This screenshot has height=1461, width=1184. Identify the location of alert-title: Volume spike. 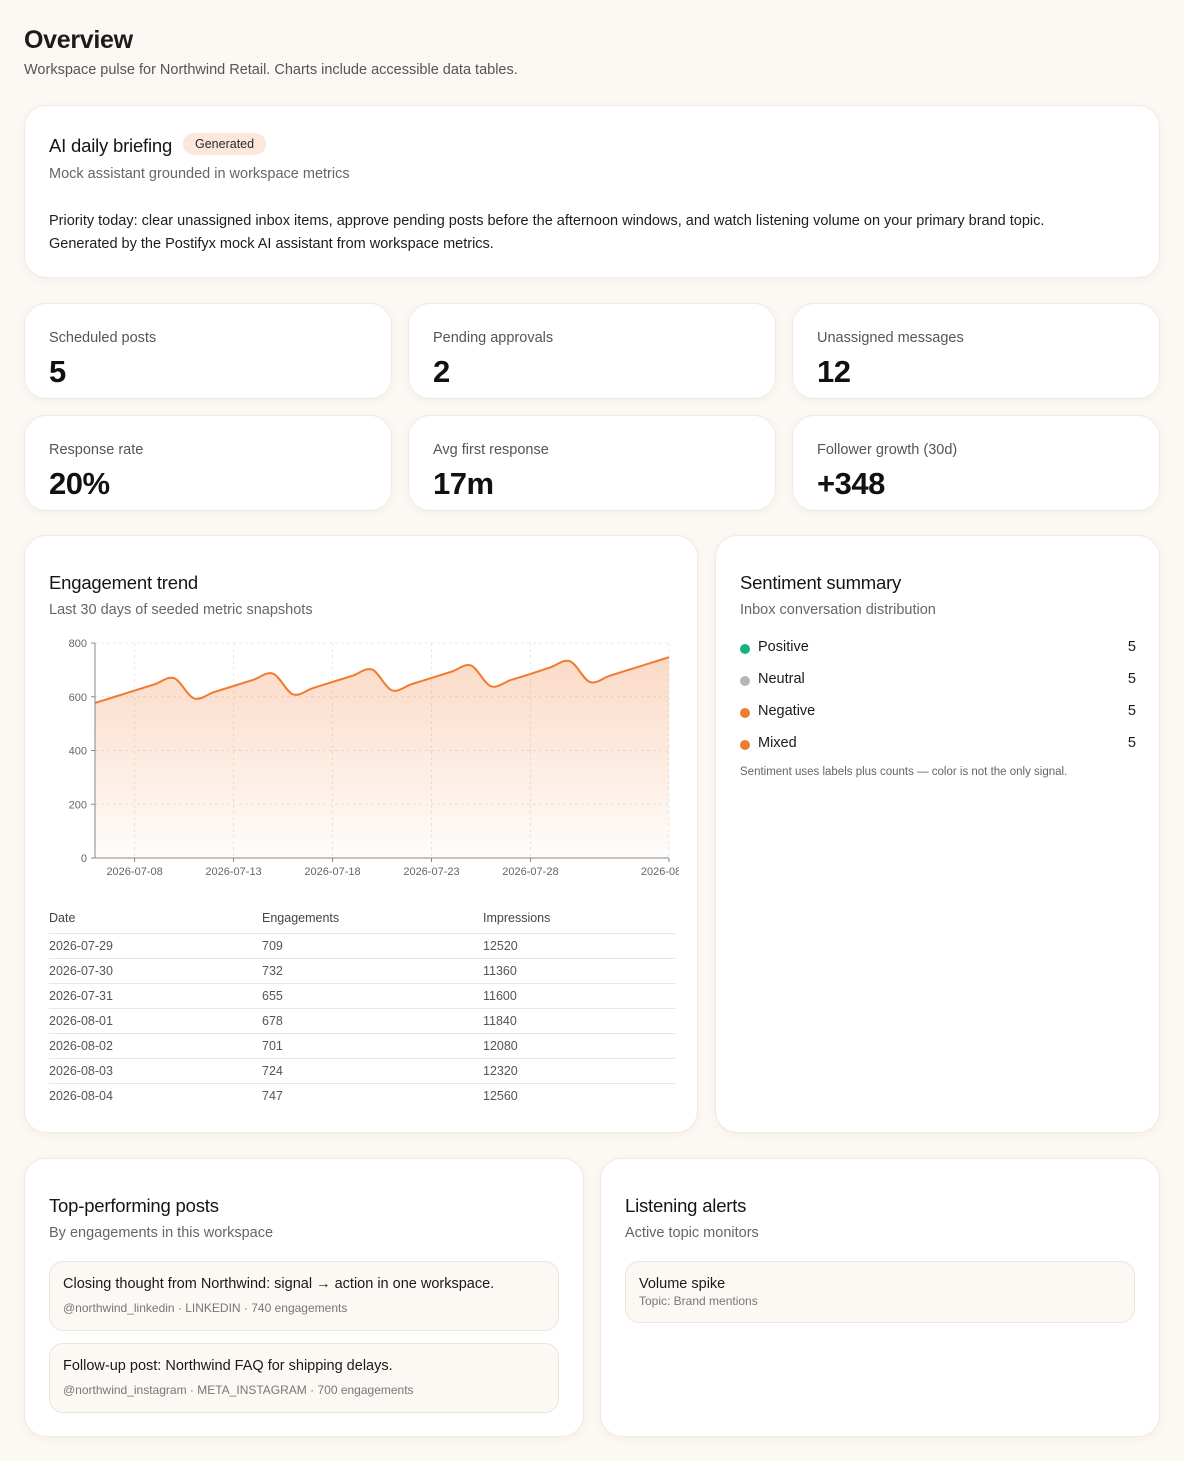
(682, 1284).